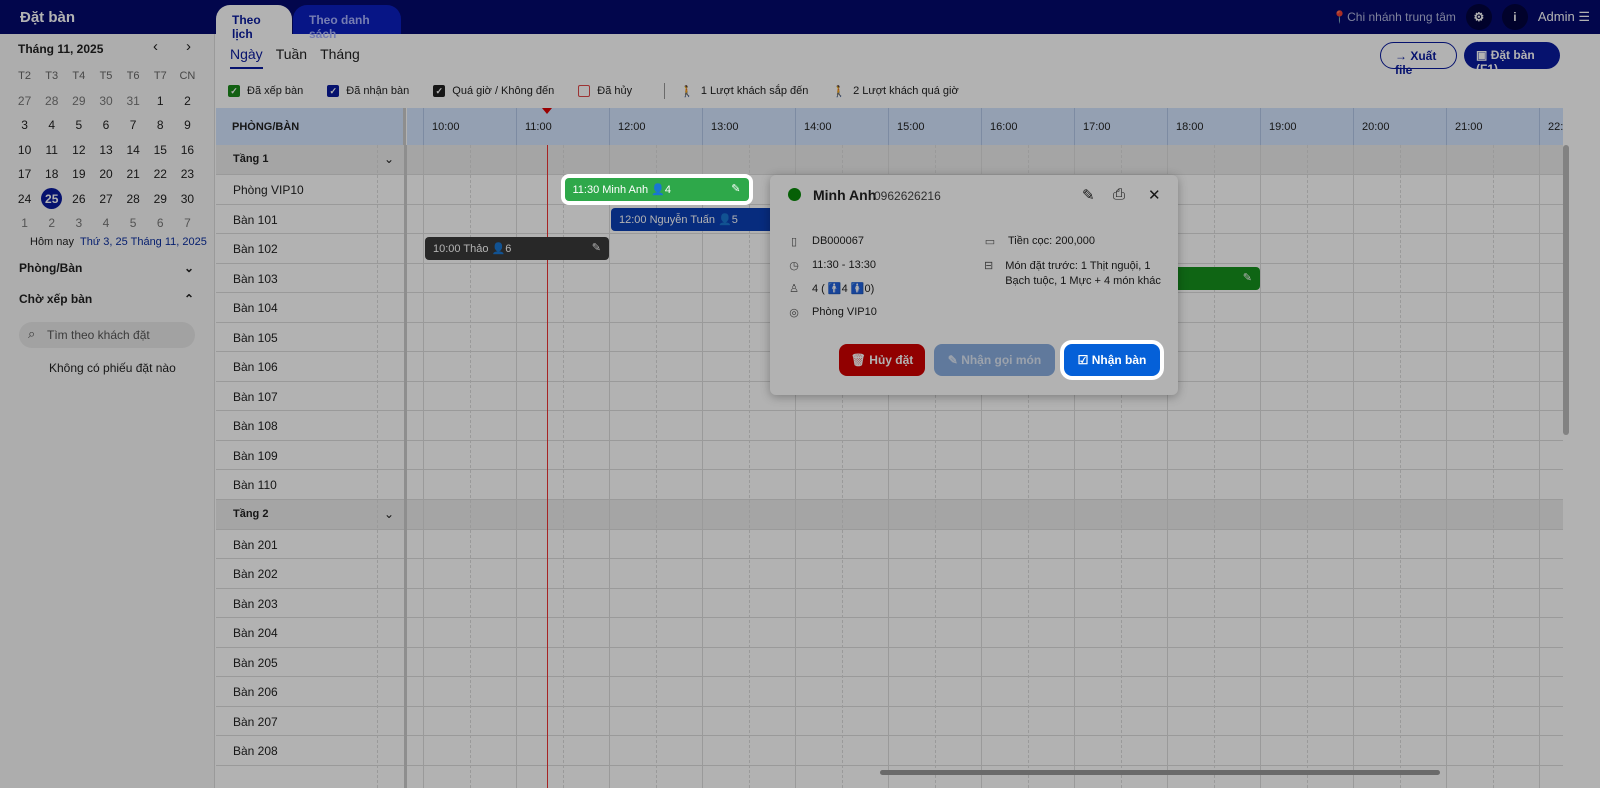 This screenshot has width=1600, height=788. Describe the element at coordinates (347, 23) in the screenshot. I see `tab-list: Theo danh sách` at that location.